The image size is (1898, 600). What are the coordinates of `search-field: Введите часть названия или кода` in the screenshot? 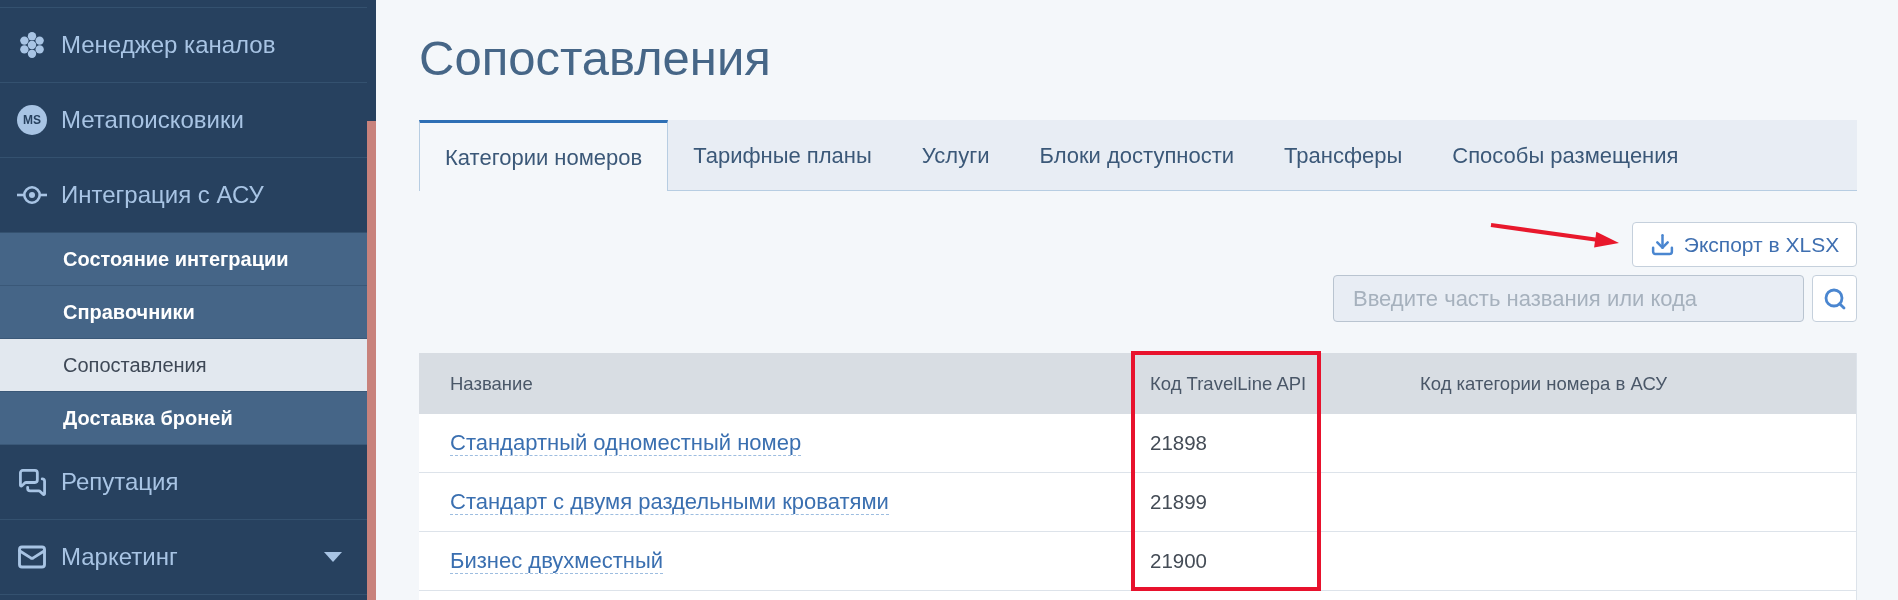 It's located at (1568, 298).